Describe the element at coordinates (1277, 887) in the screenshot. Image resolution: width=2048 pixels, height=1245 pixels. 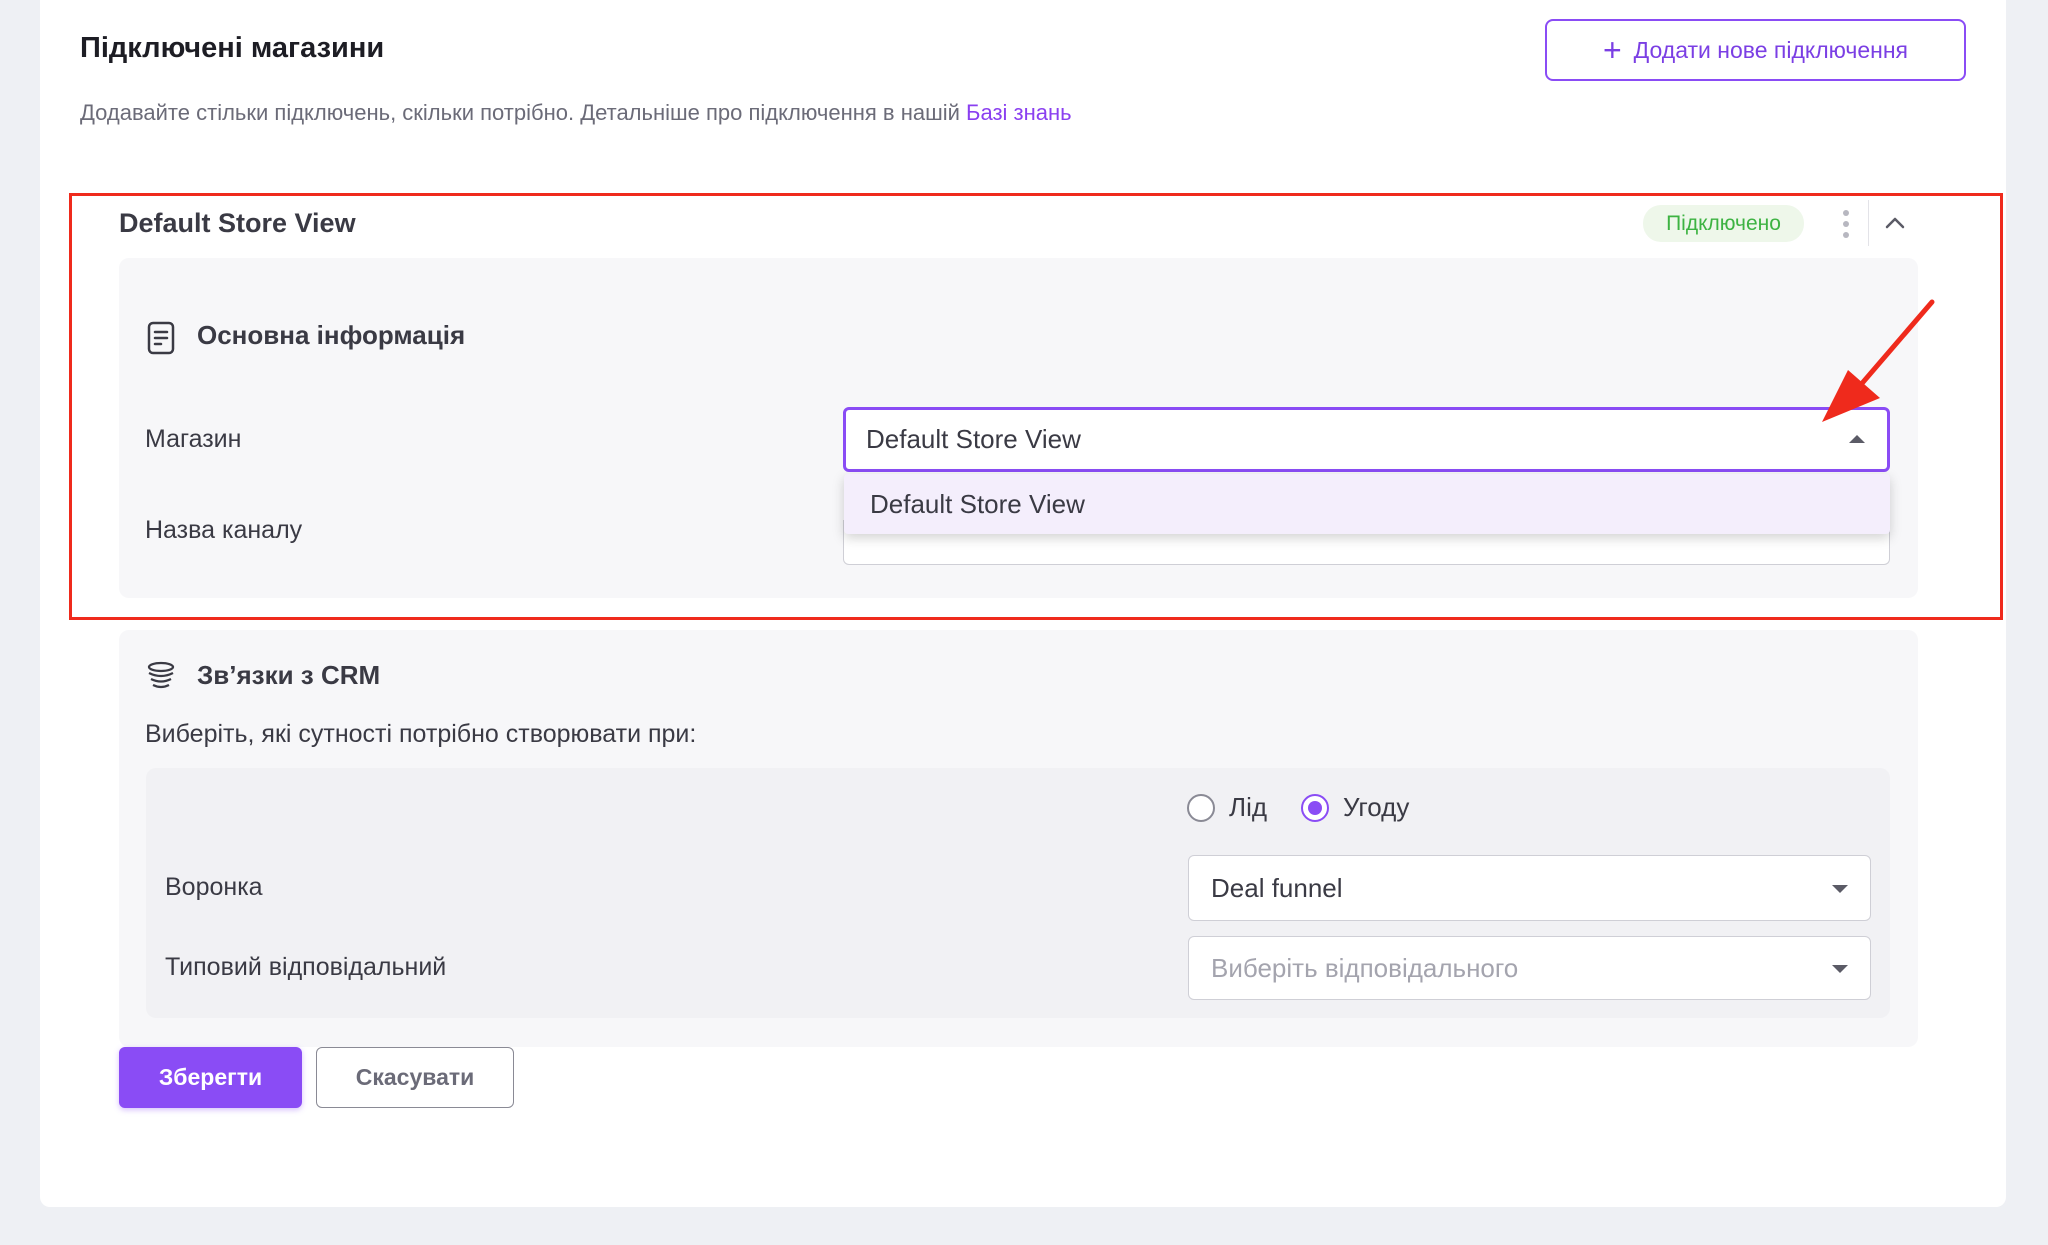
I see `funnel-select-value: Deal funnel` at that location.